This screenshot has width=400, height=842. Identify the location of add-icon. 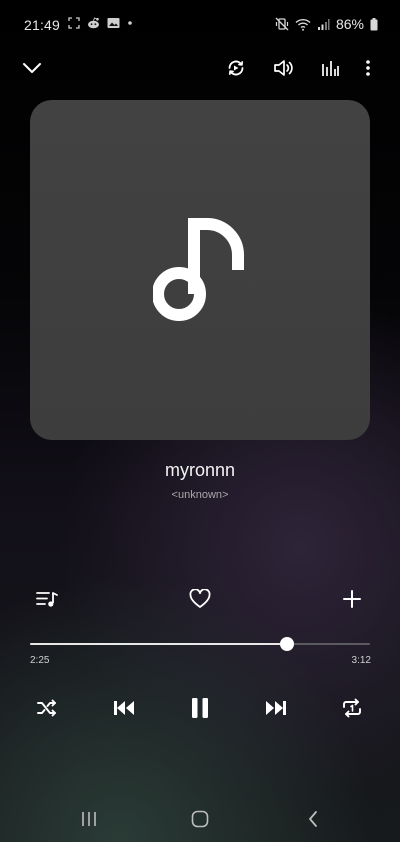
(352, 599).